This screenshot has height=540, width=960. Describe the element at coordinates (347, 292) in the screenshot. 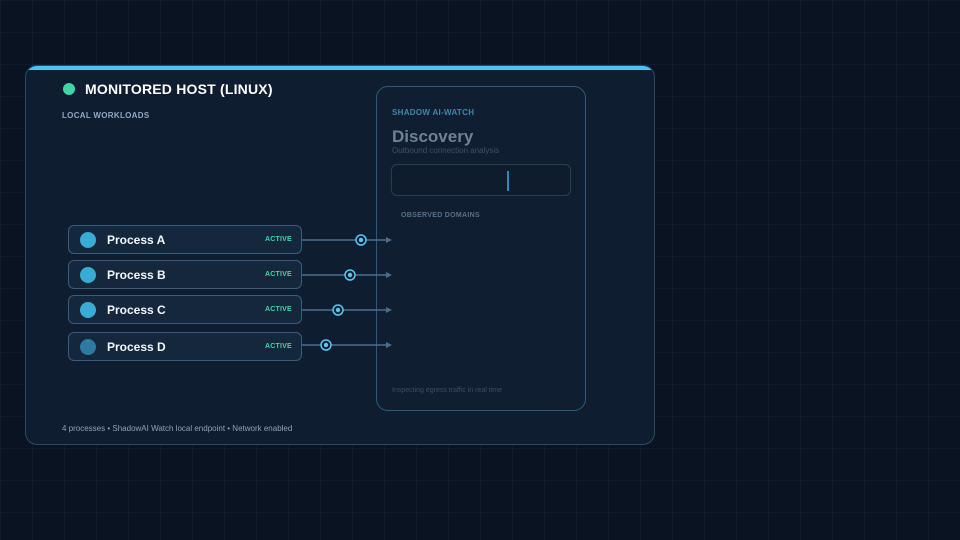

I see `connection-flows` at that location.